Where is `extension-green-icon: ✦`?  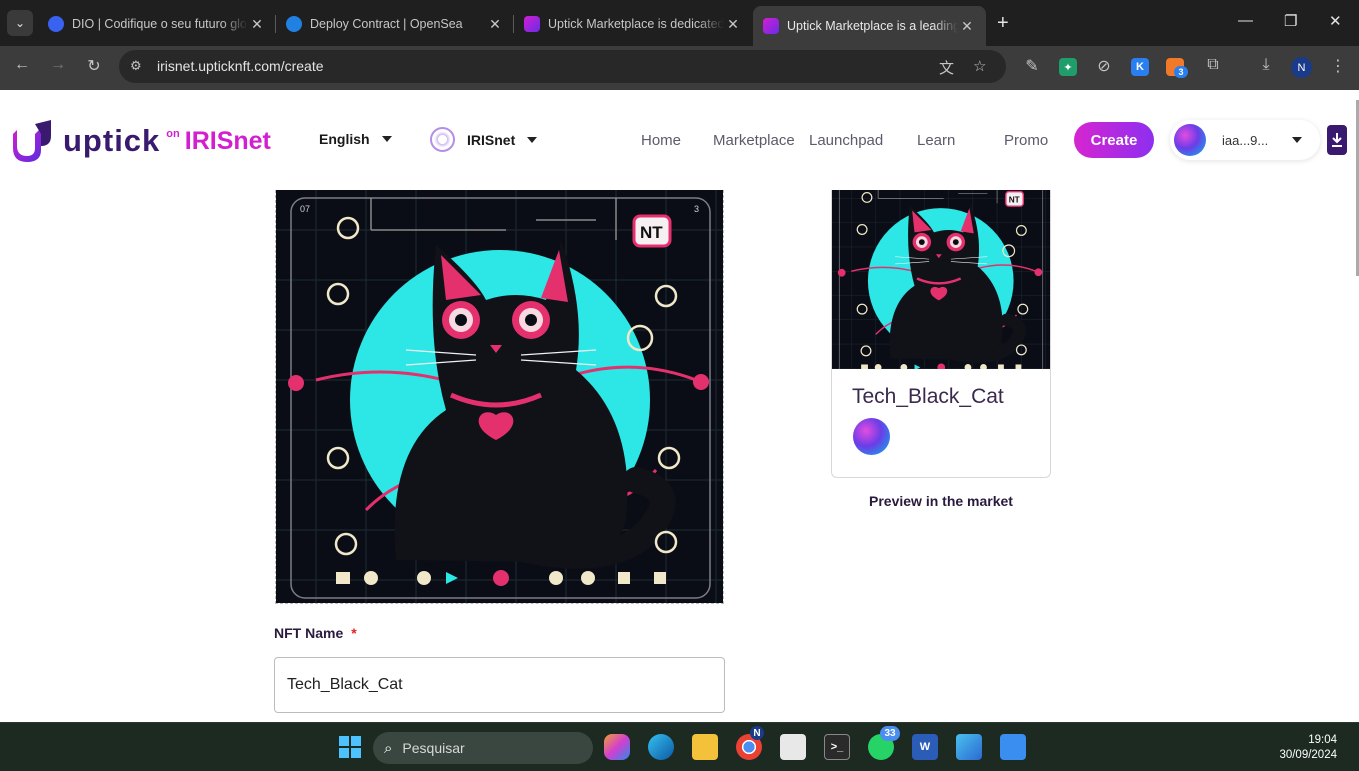
extension-green-icon: ✦ is located at coordinates (1068, 67).